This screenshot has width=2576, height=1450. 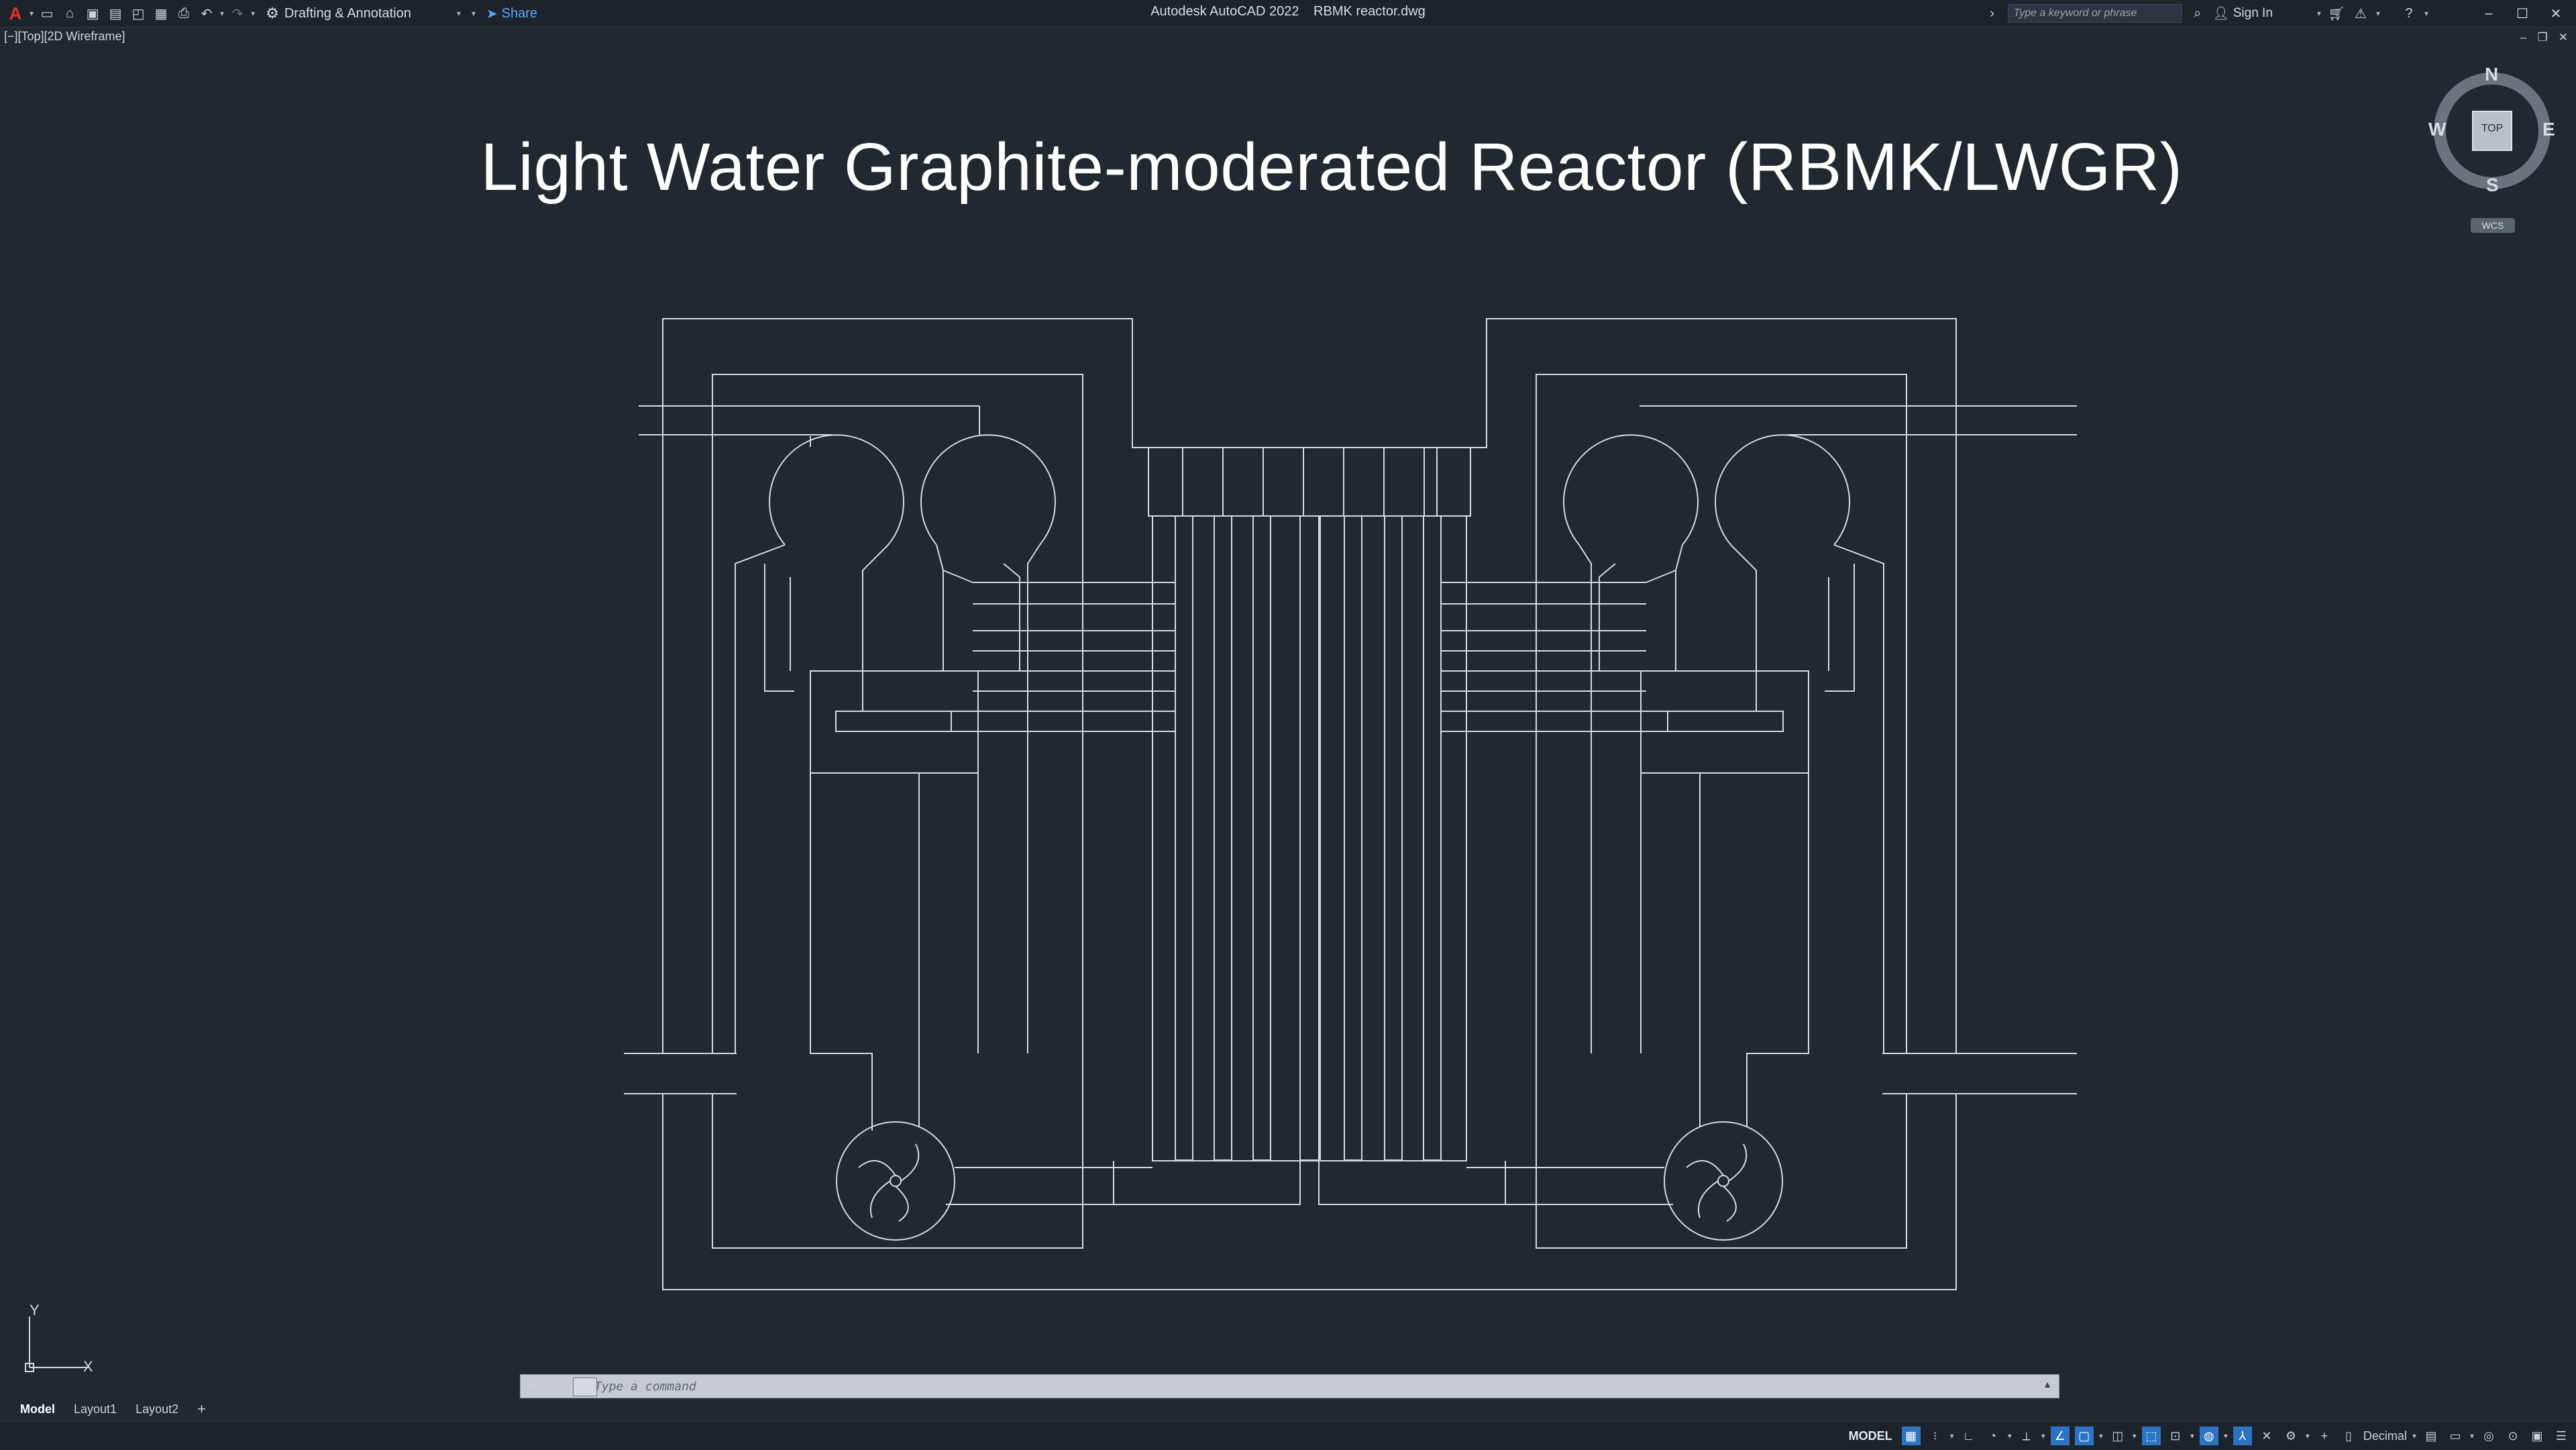 What do you see at coordinates (2385, 1436) in the screenshot?
I see `units-selector: Decimal` at bounding box center [2385, 1436].